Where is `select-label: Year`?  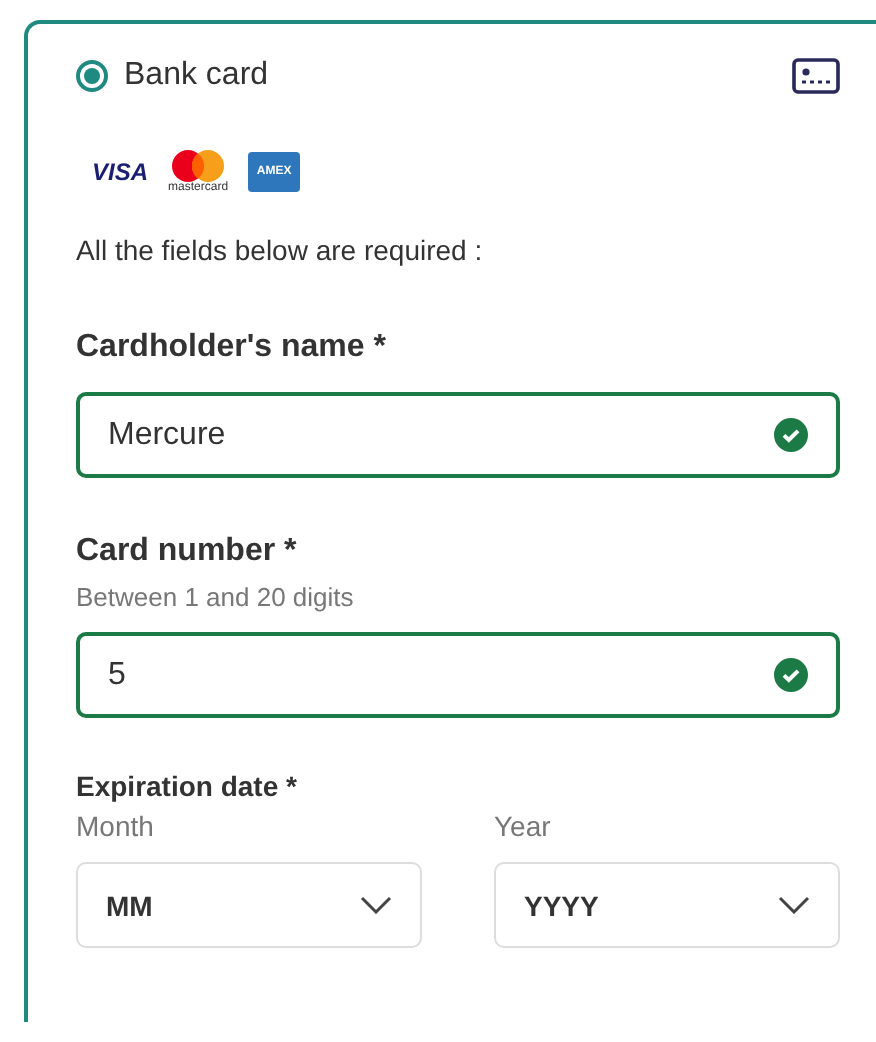
select-label: Year is located at coordinates (523, 826).